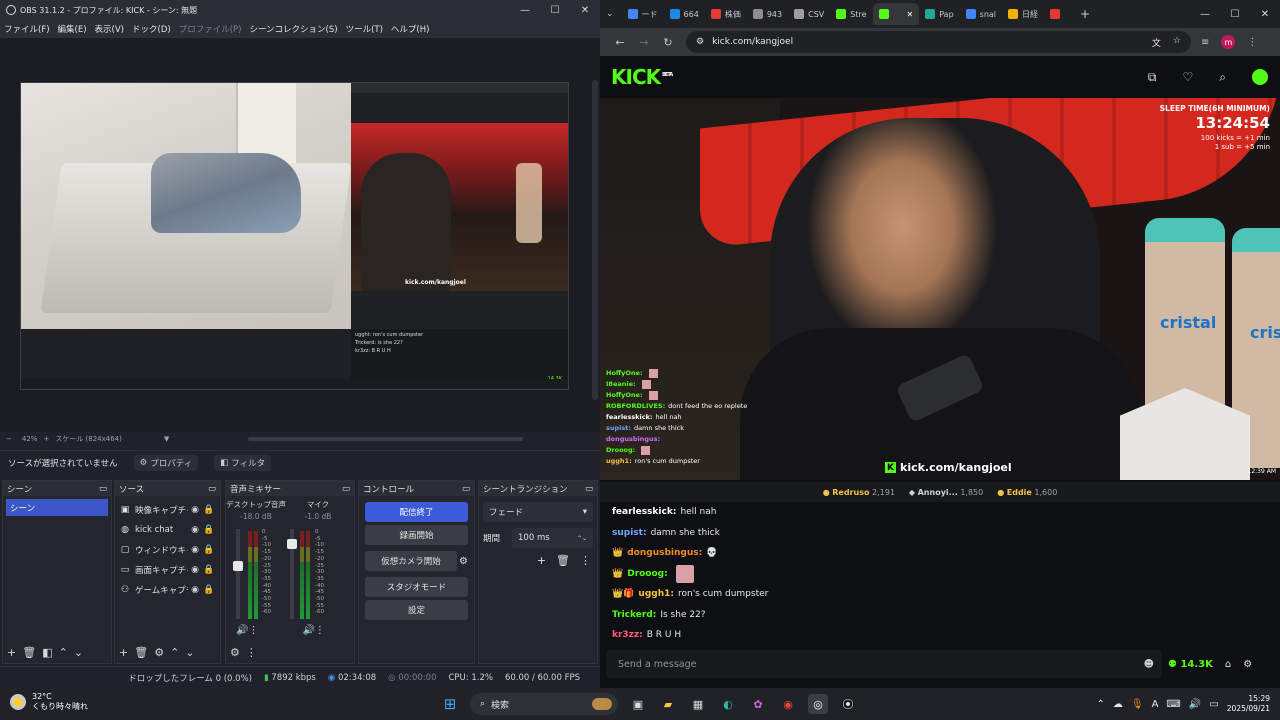 This screenshot has width=1280, height=720. What do you see at coordinates (1085, 14) in the screenshot?
I see `new-tab-icon: +` at bounding box center [1085, 14].